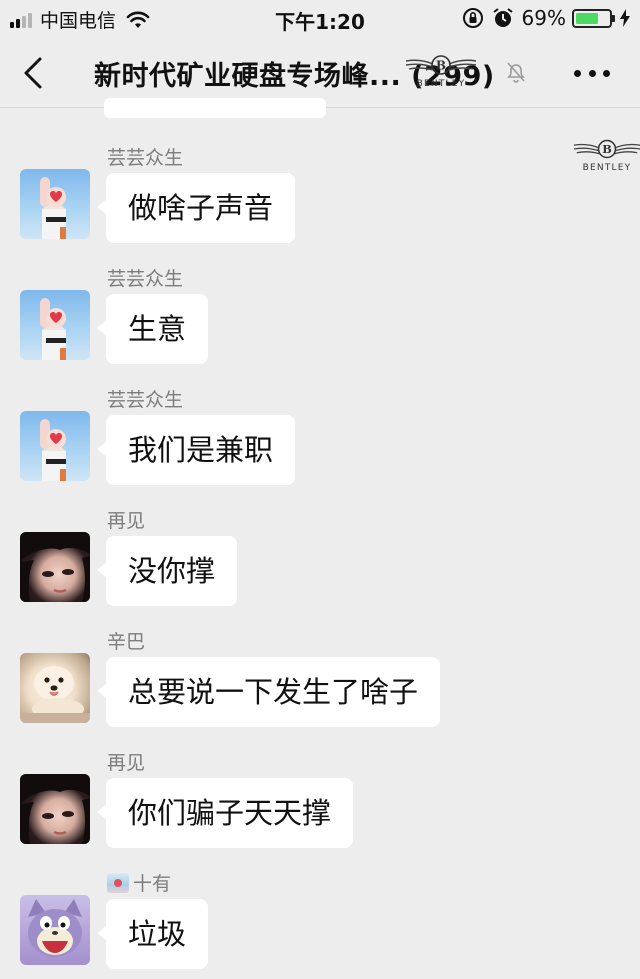 Image resolution: width=640 pixels, height=979 pixels. I want to click on bentley-watermark-logo: B BENTLEY, so click(441, 72).